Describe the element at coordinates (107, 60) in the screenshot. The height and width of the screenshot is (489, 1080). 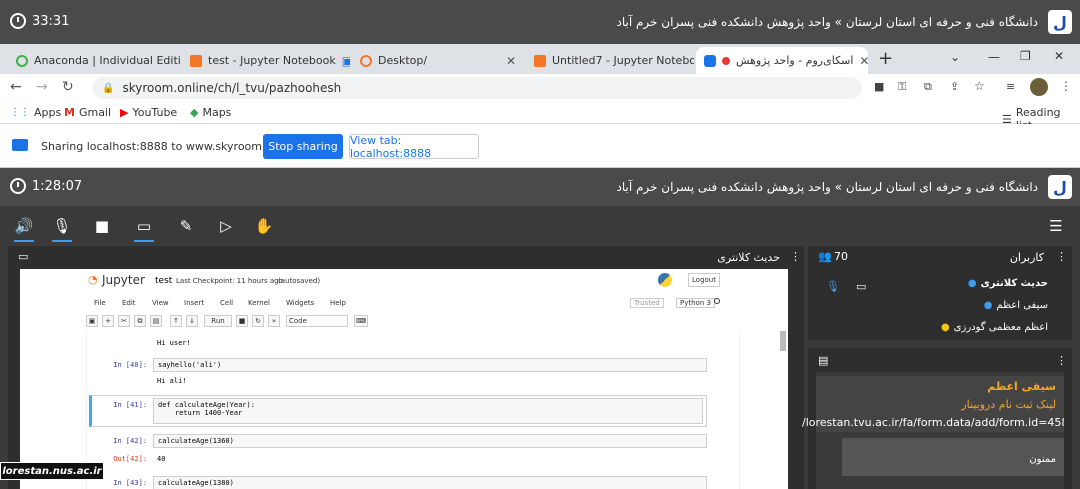
I see `tab-label: Anaconda | Individual Edition` at that location.